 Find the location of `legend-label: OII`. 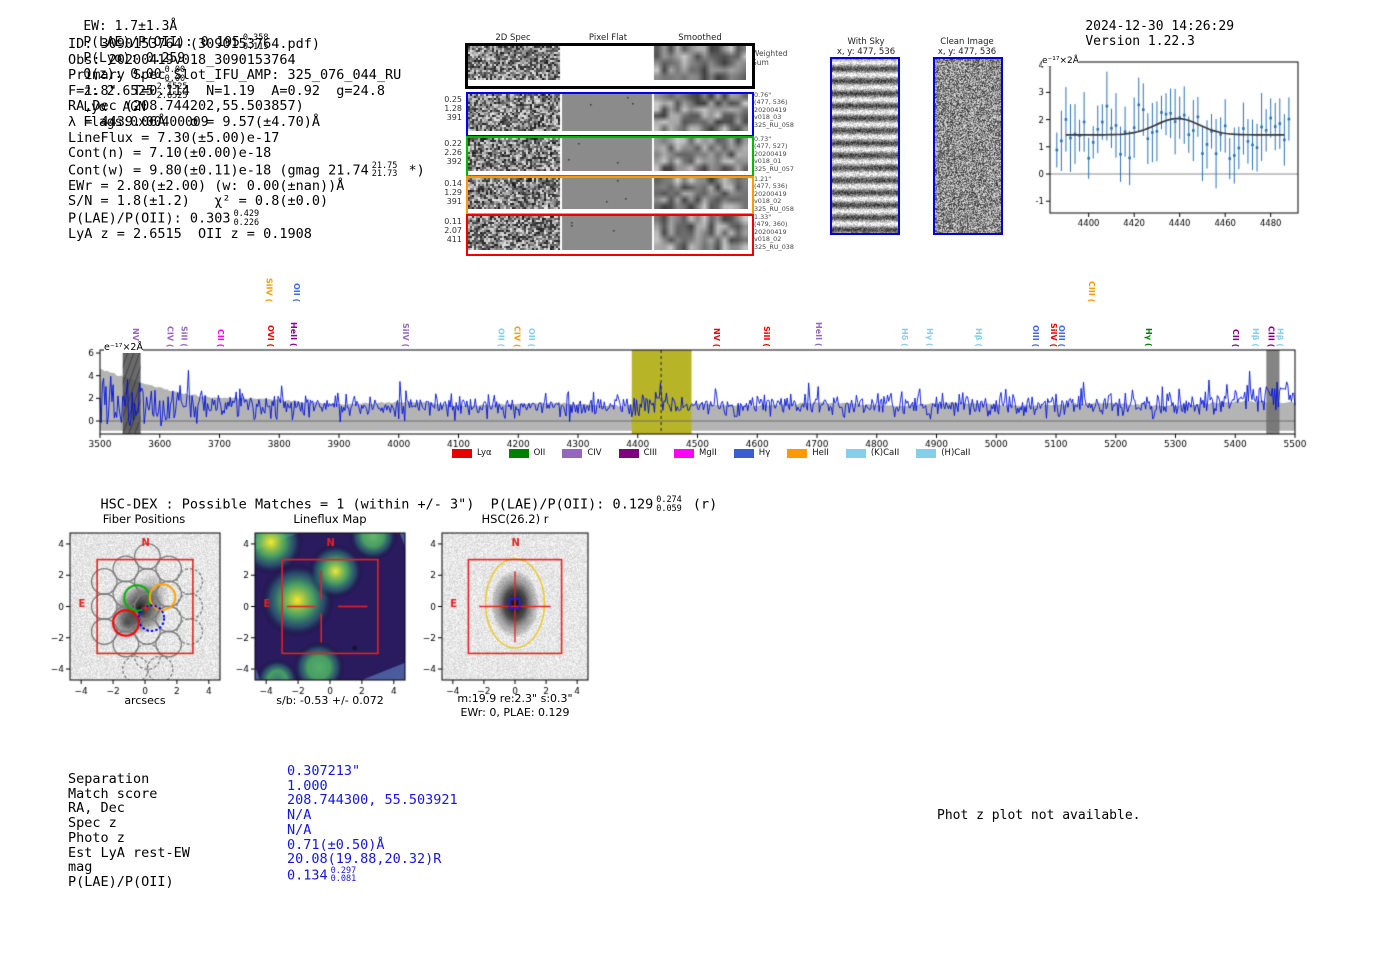

legend-label: OII is located at coordinates (539, 453).